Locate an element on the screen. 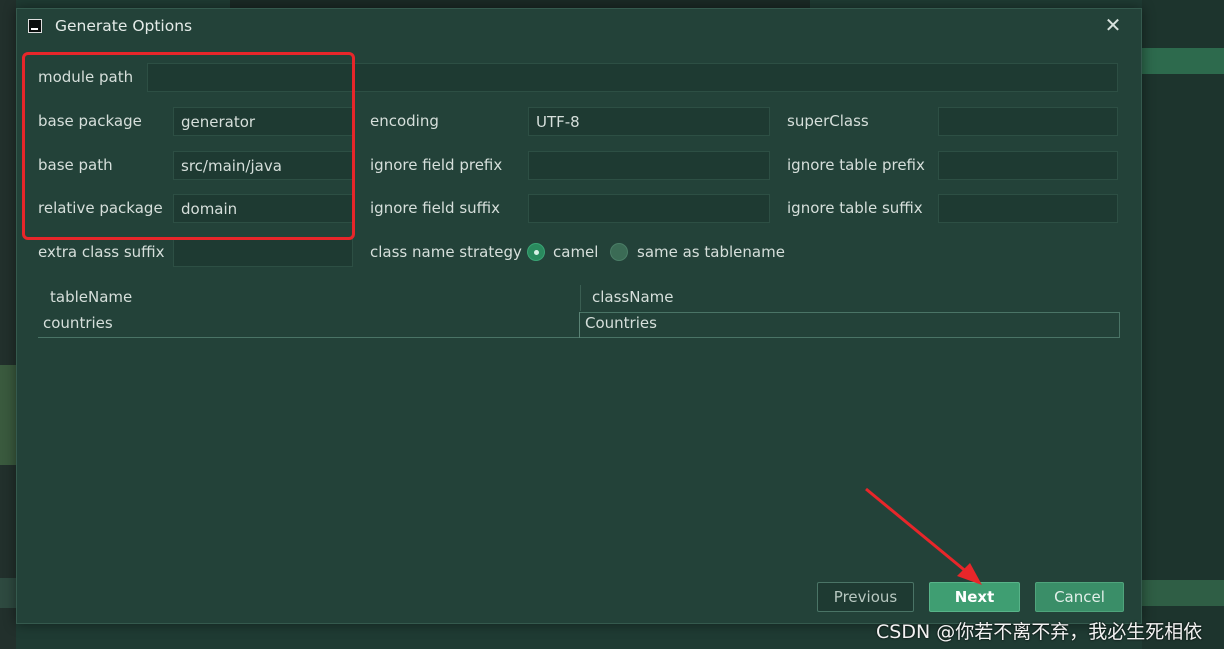  encoding-input: UTF-8 is located at coordinates (649, 121).